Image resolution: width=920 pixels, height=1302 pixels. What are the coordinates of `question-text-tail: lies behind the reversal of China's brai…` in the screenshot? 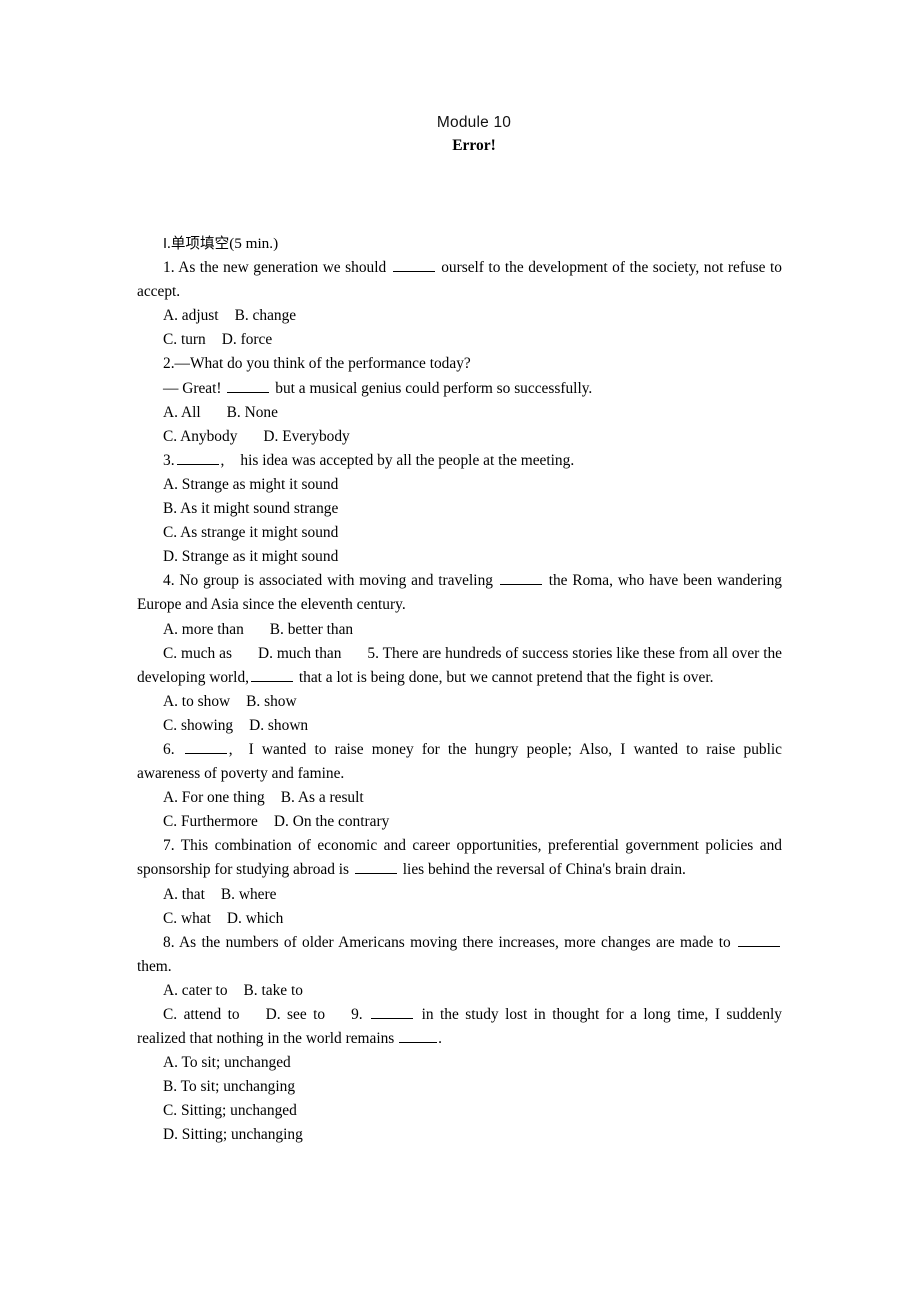 It's located at (544, 870).